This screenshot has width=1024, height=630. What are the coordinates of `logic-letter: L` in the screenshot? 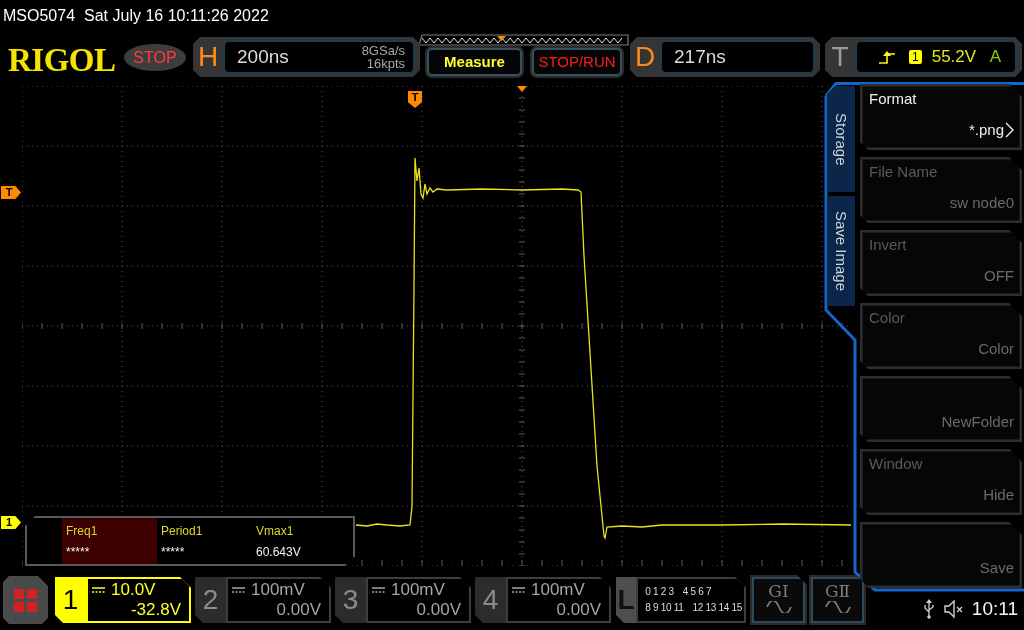 It's located at (626, 600).